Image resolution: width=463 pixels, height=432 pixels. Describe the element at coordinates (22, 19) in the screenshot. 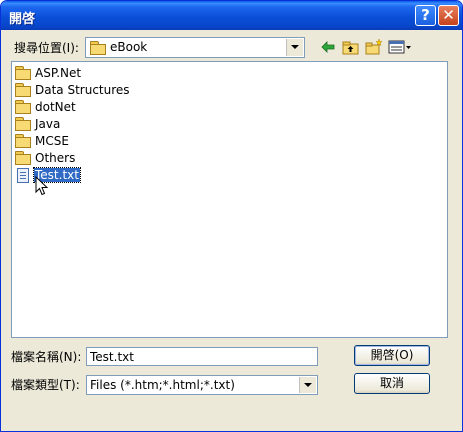

I see `window-title: 開啓` at that location.